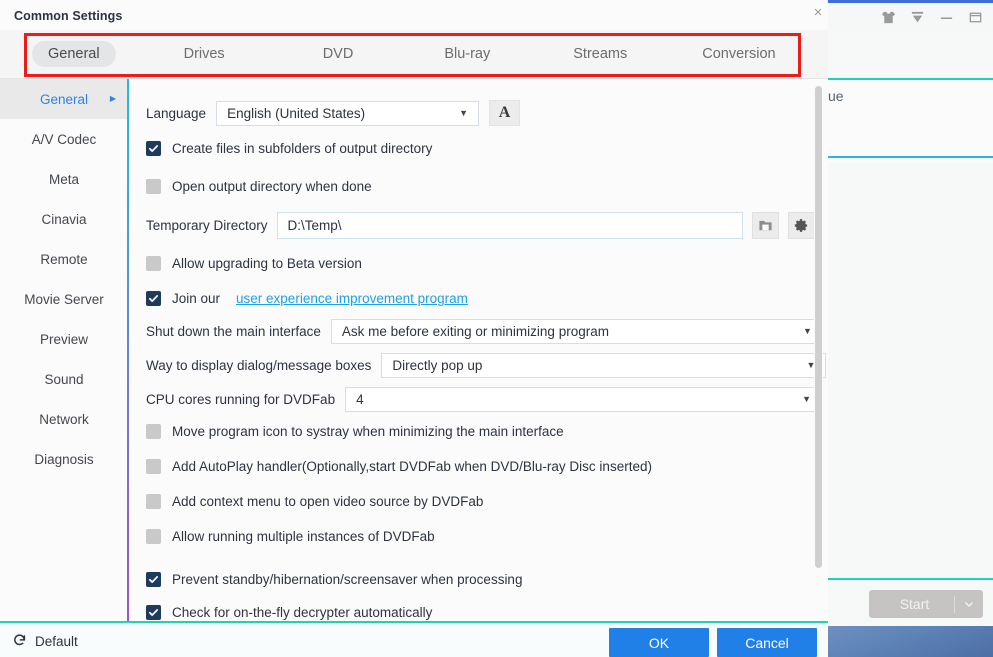  Describe the element at coordinates (153, 536) in the screenshot. I see `multiple-instances-checkbox` at that location.